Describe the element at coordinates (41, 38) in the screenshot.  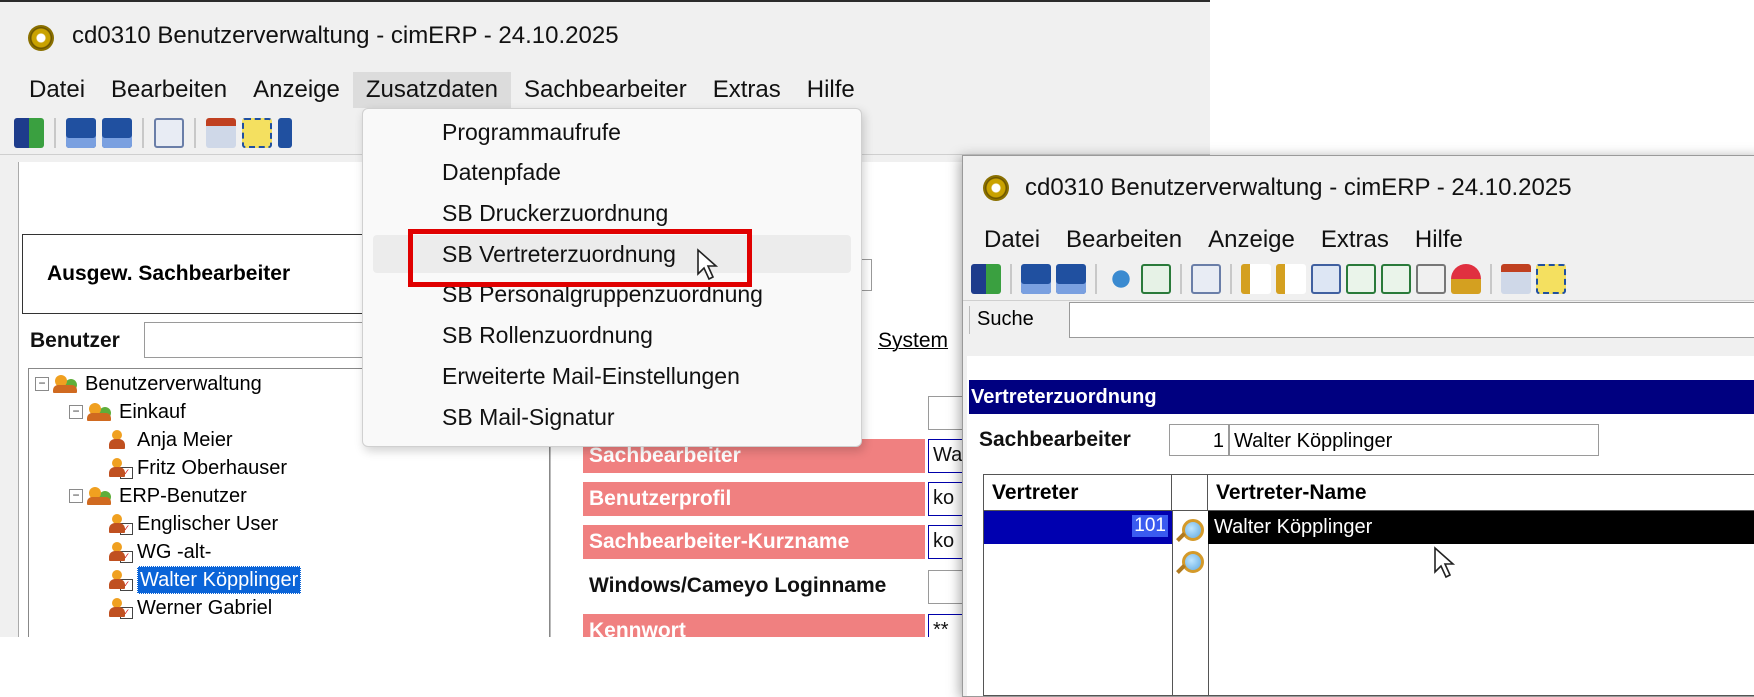
I see `app-gear-icon` at that location.